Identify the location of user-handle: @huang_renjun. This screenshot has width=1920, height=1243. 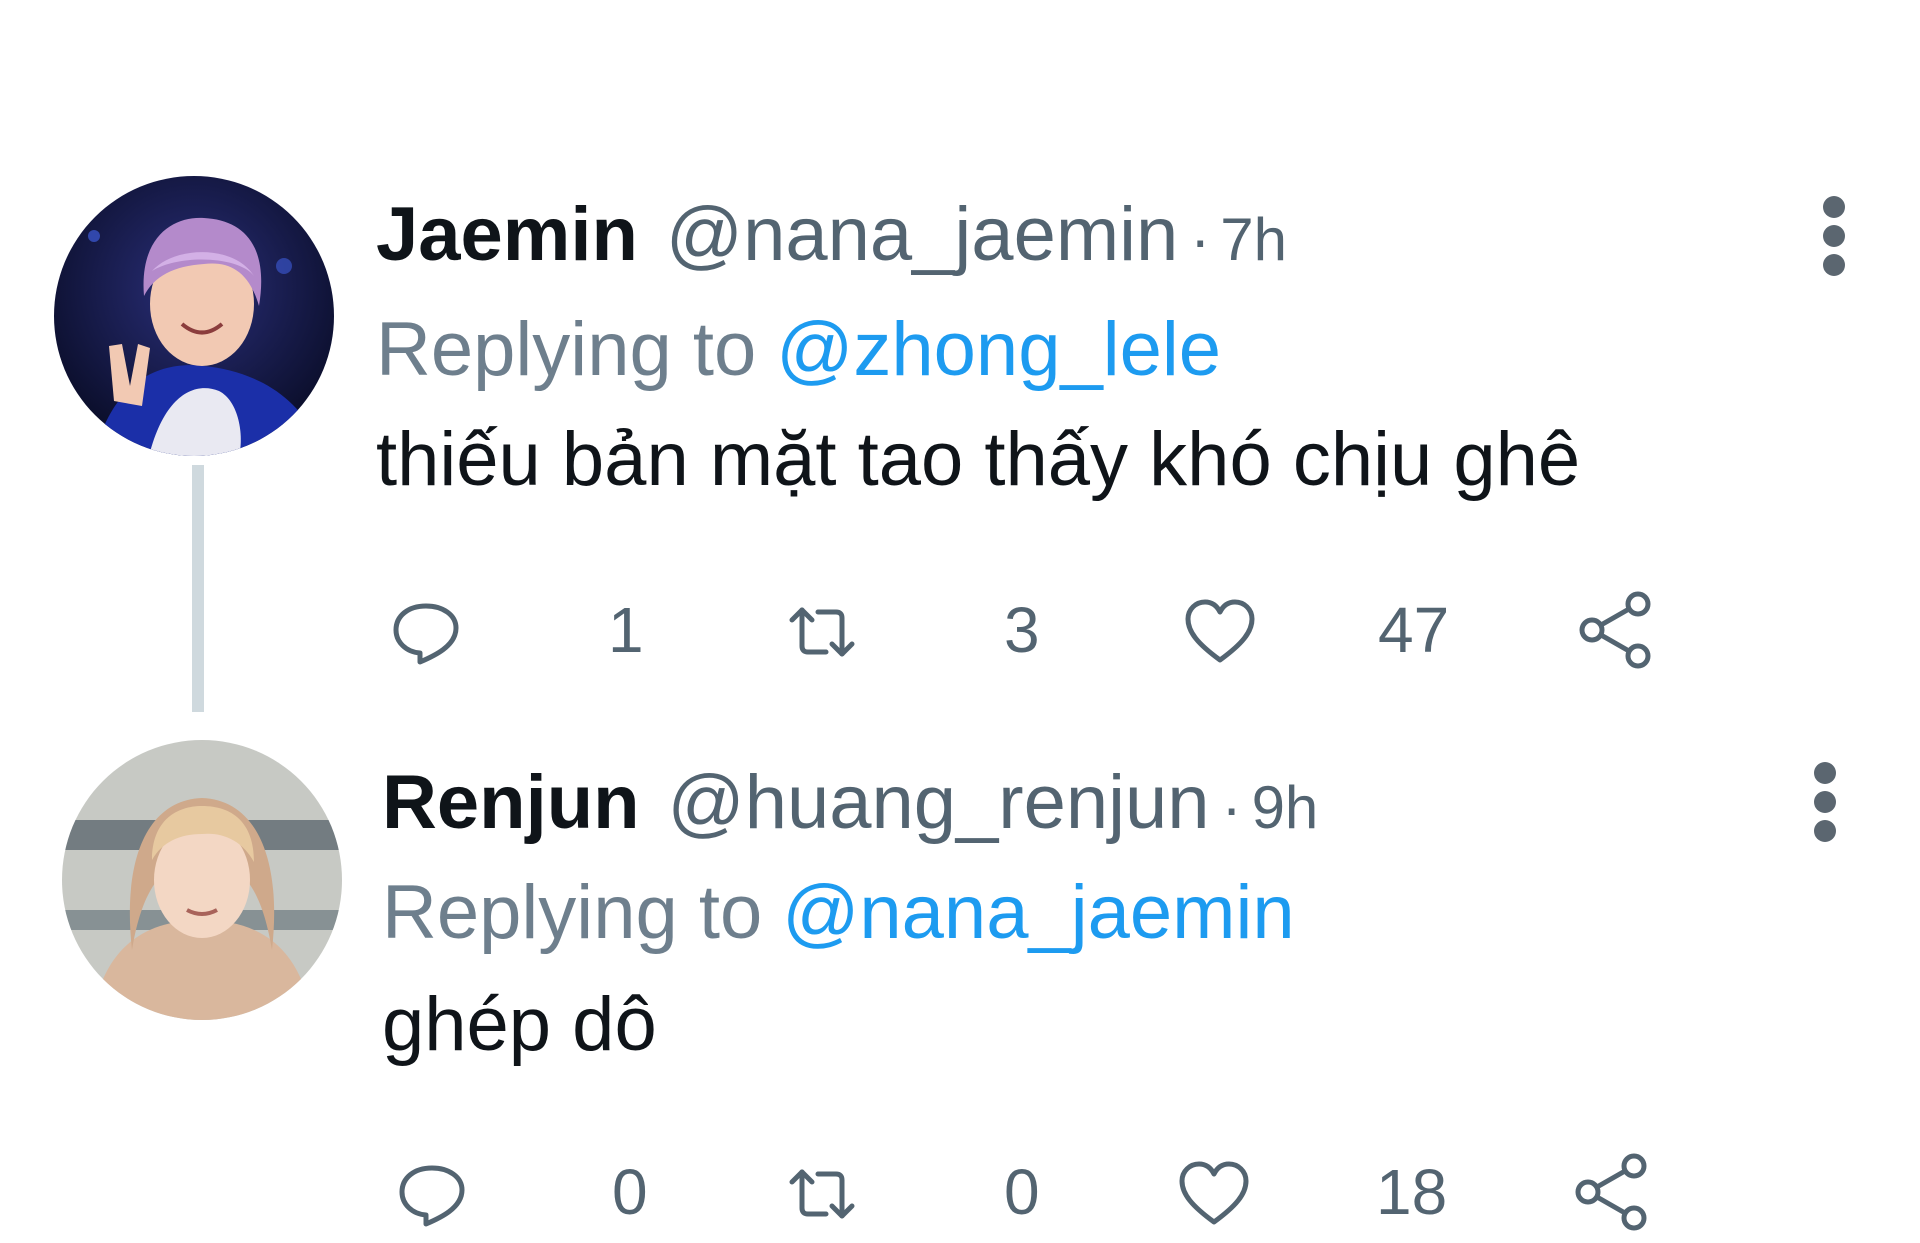
(939, 802).